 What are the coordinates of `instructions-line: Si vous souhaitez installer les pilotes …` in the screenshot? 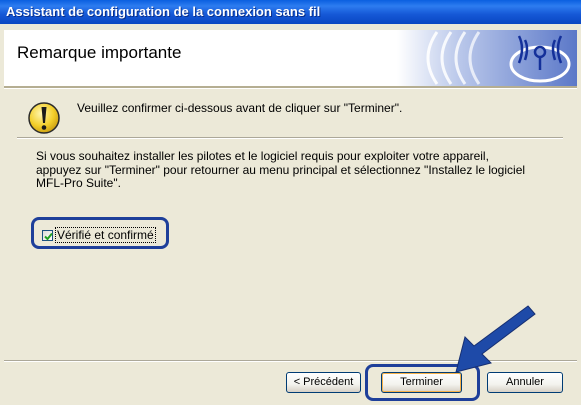 It's located at (262, 156).